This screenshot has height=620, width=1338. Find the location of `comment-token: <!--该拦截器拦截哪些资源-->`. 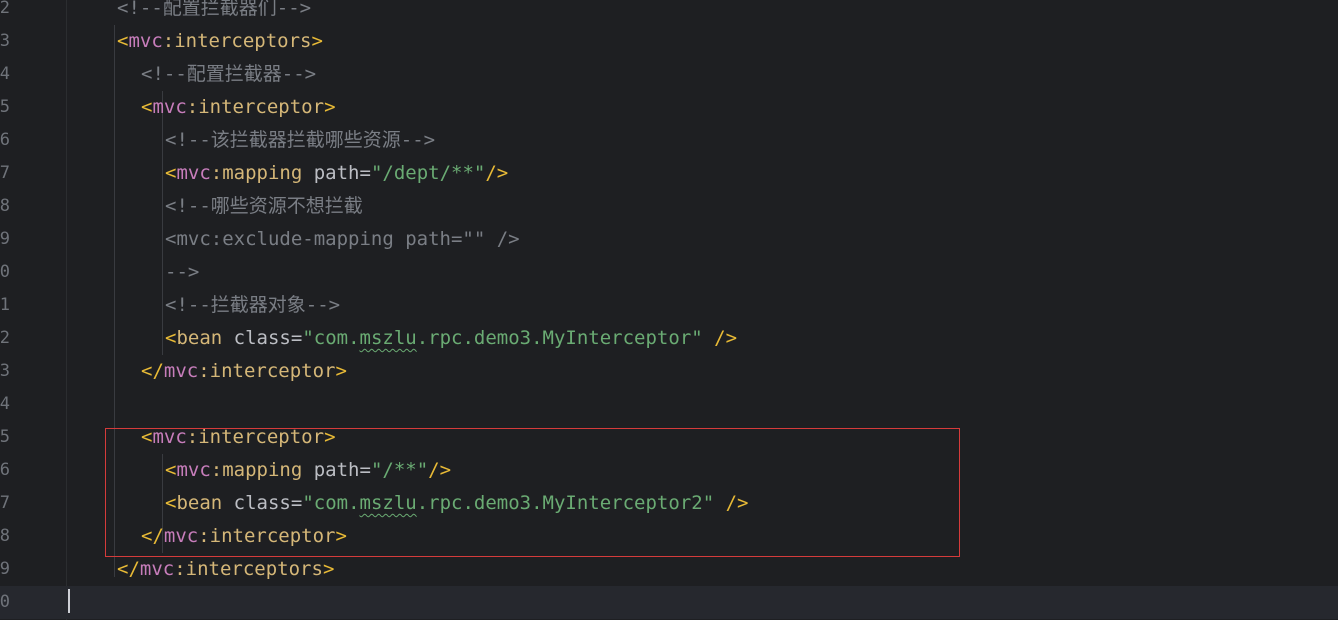

comment-token: <!--该拦截器拦截哪些资源--> is located at coordinates (300, 140).